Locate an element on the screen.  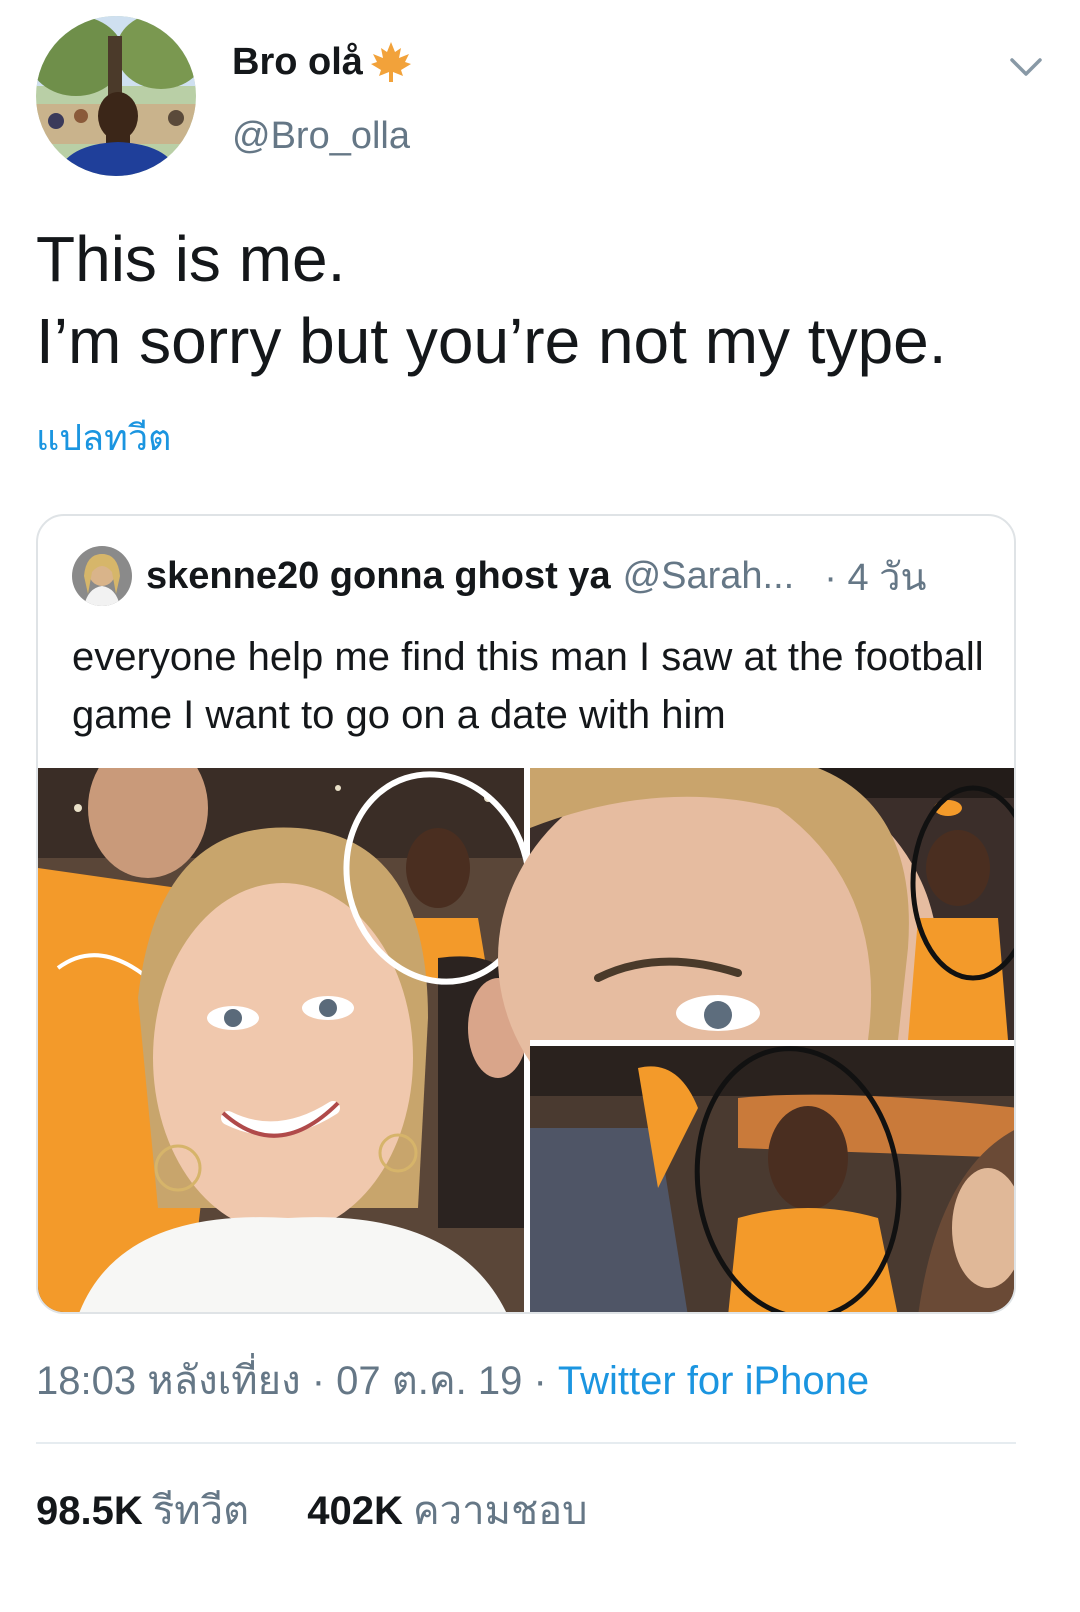
likes-label: ความชอบ is located at coordinates (500, 1511).